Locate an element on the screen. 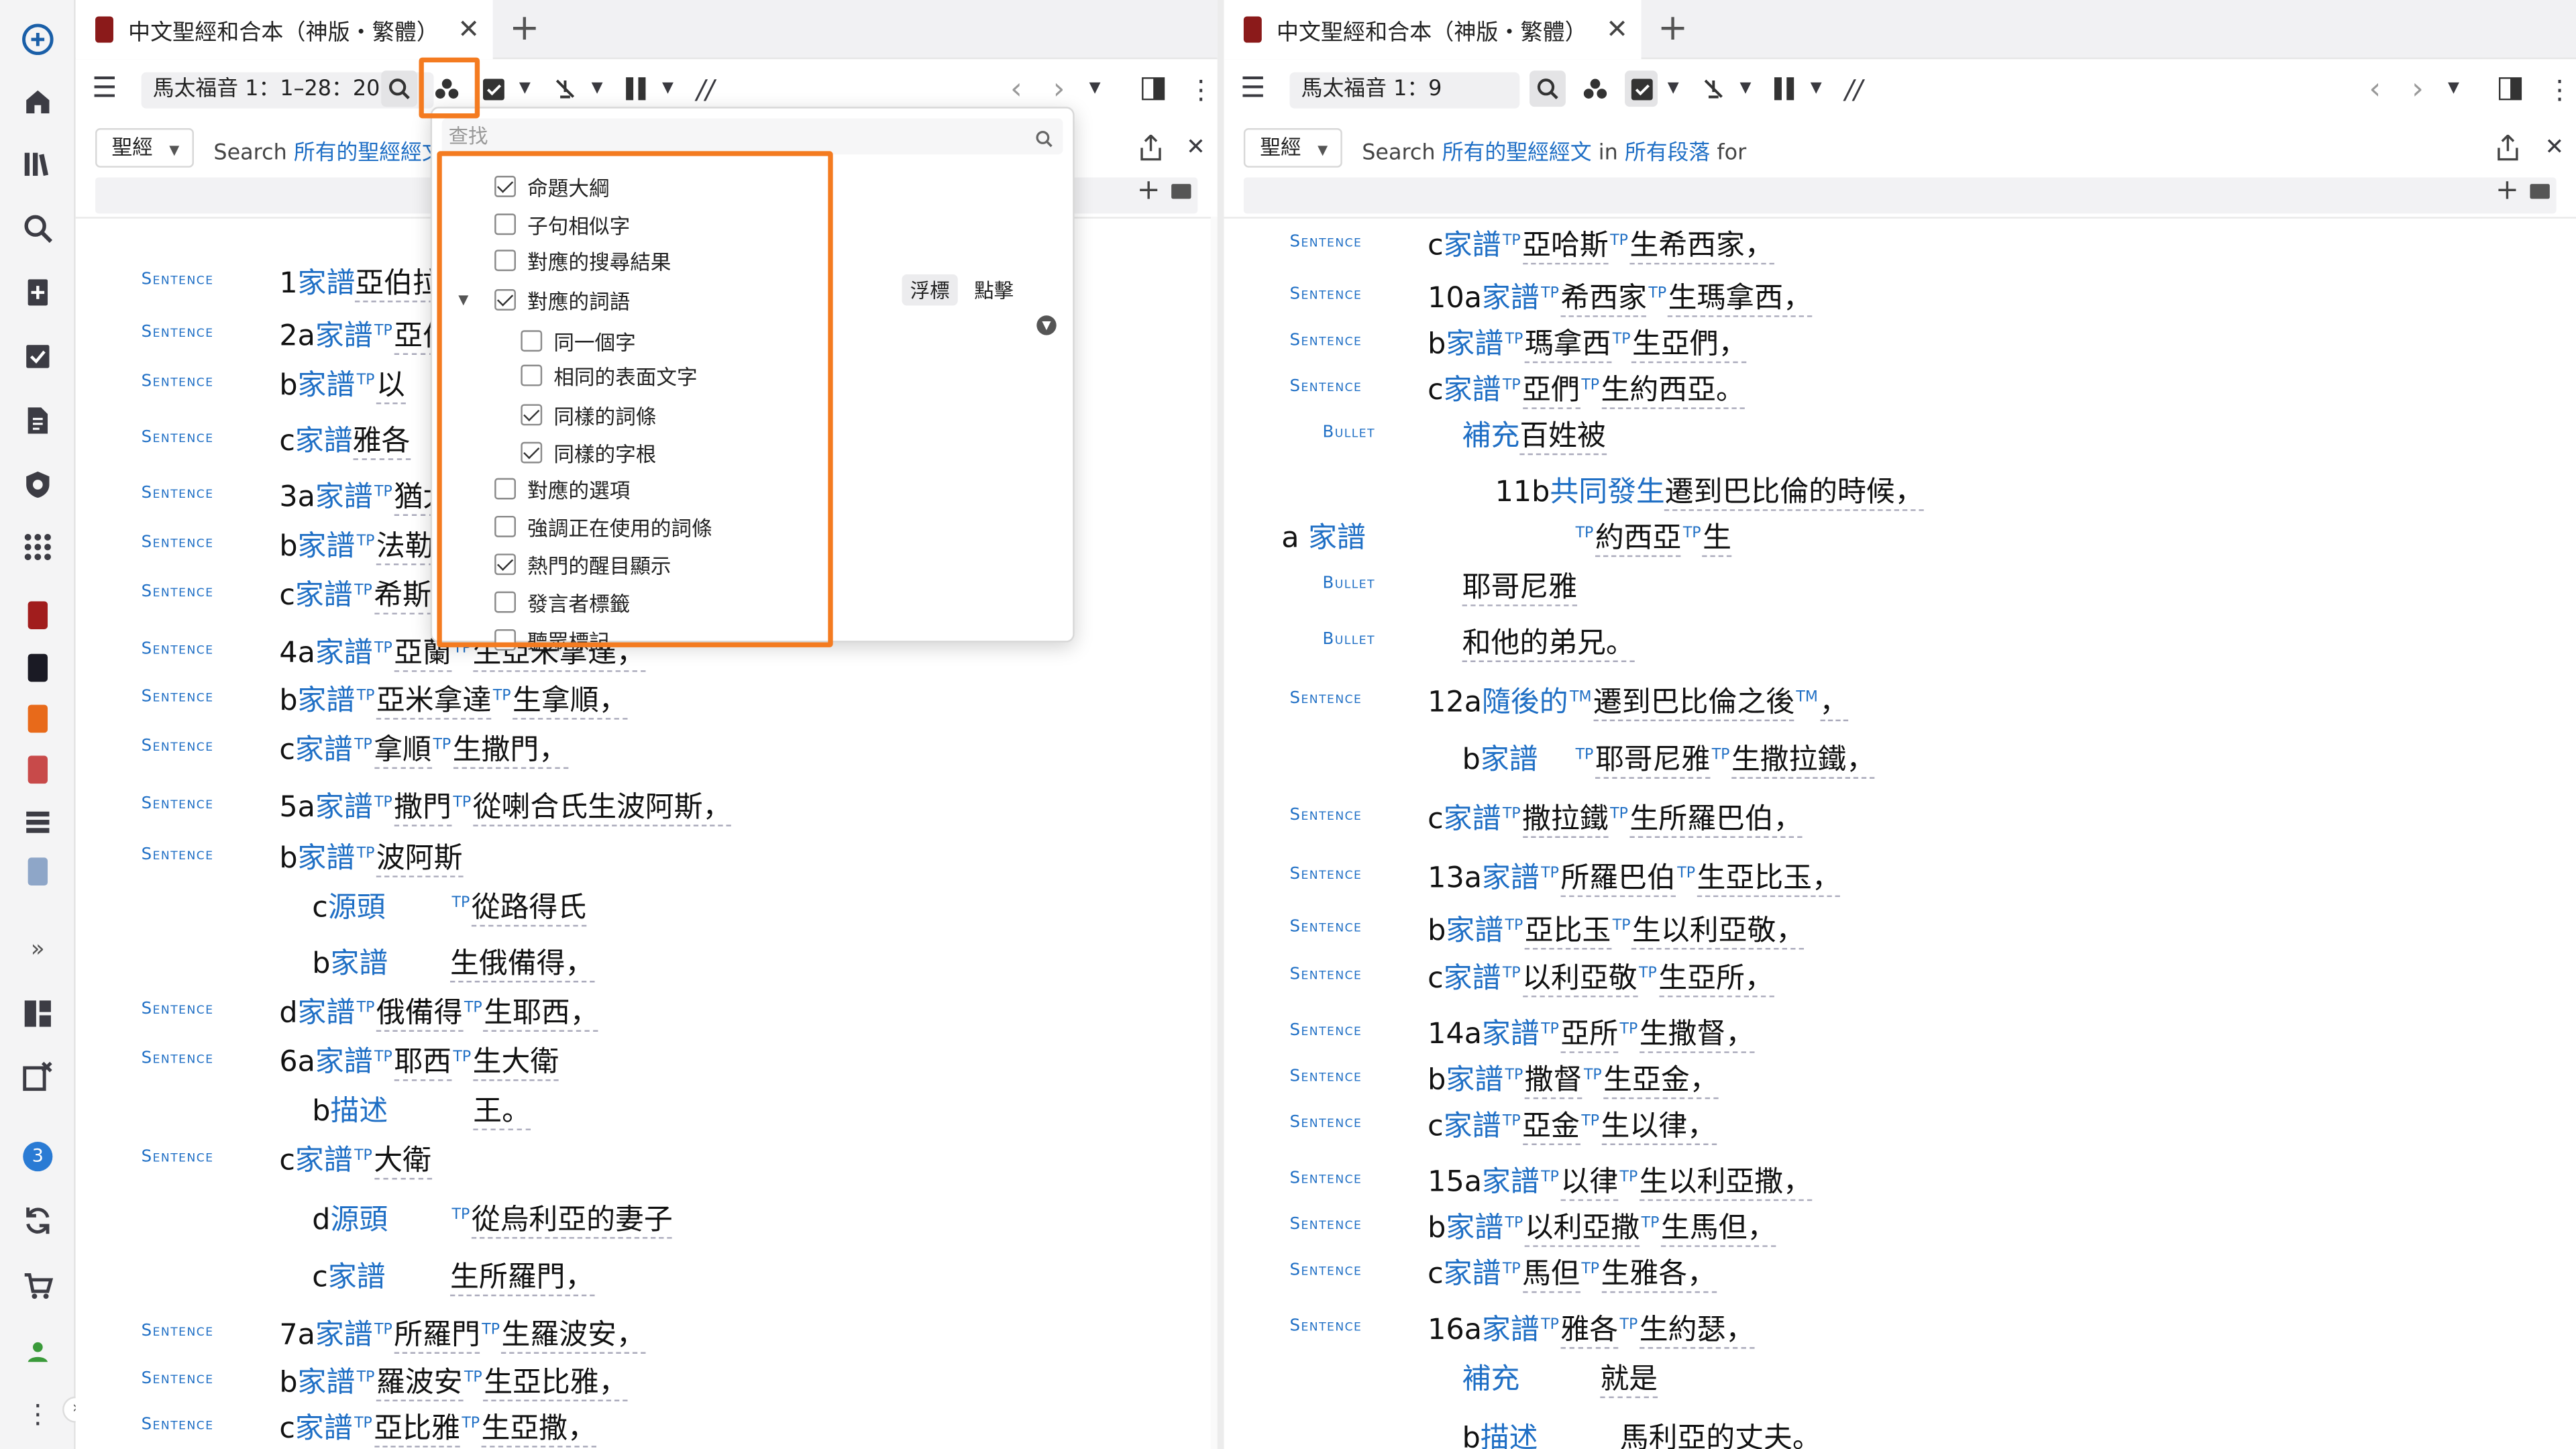  left-tab: 中文聖經和合本（神版・繁體） ✕ is located at coordinates (284, 30).